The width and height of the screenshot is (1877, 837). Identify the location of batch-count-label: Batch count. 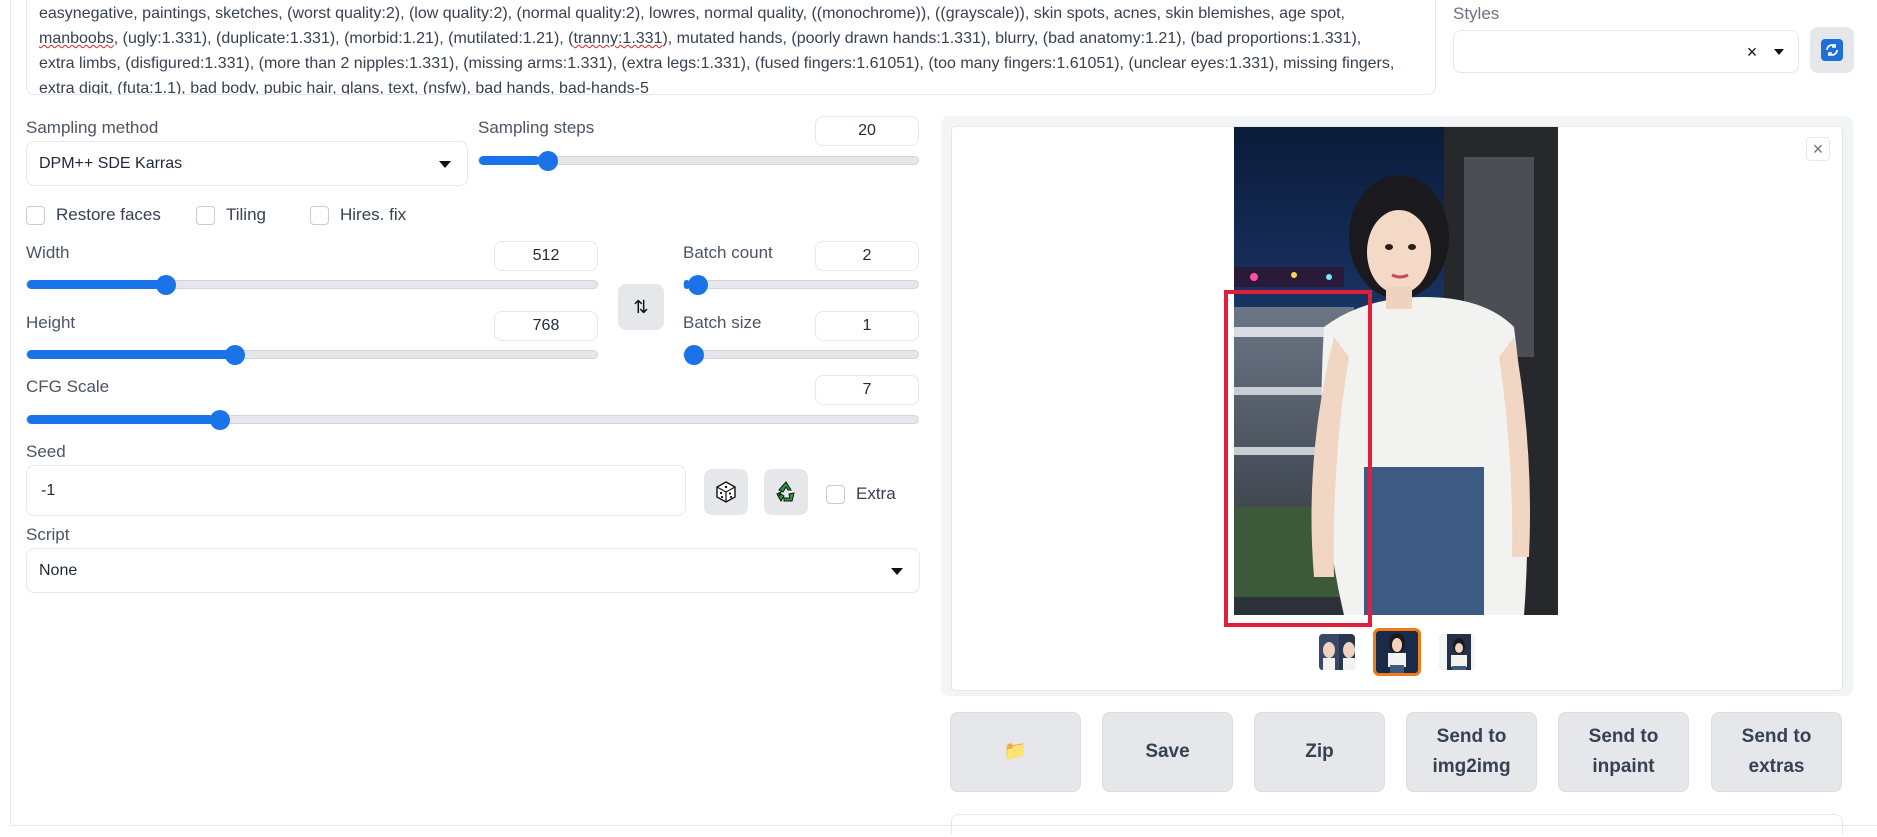
(728, 252).